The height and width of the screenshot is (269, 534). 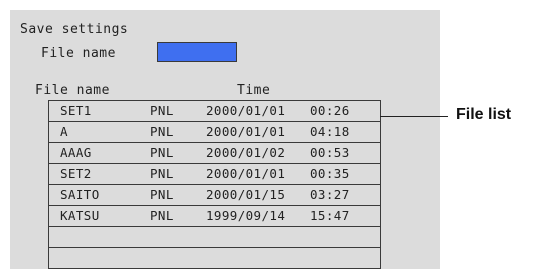 I want to click on file-time-cell: 15:47, so click(x=330, y=215).